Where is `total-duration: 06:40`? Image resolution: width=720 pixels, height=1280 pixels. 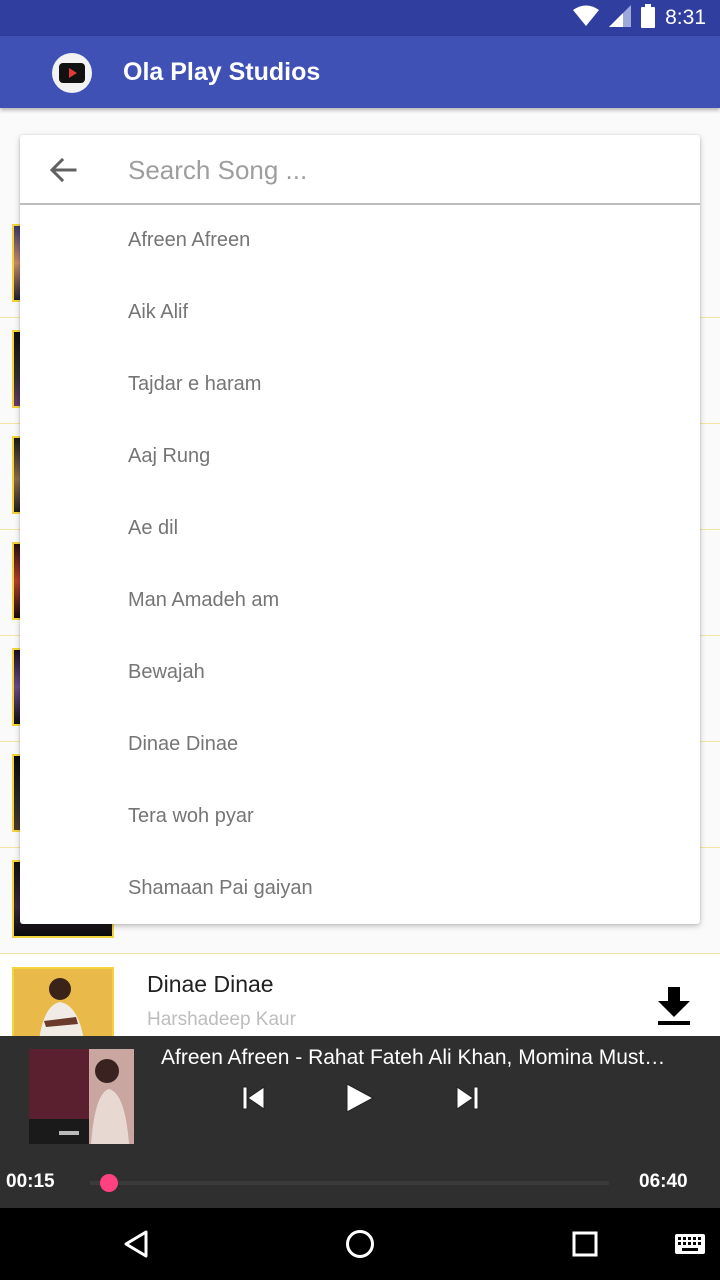
total-duration: 06:40 is located at coordinates (663, 1181).